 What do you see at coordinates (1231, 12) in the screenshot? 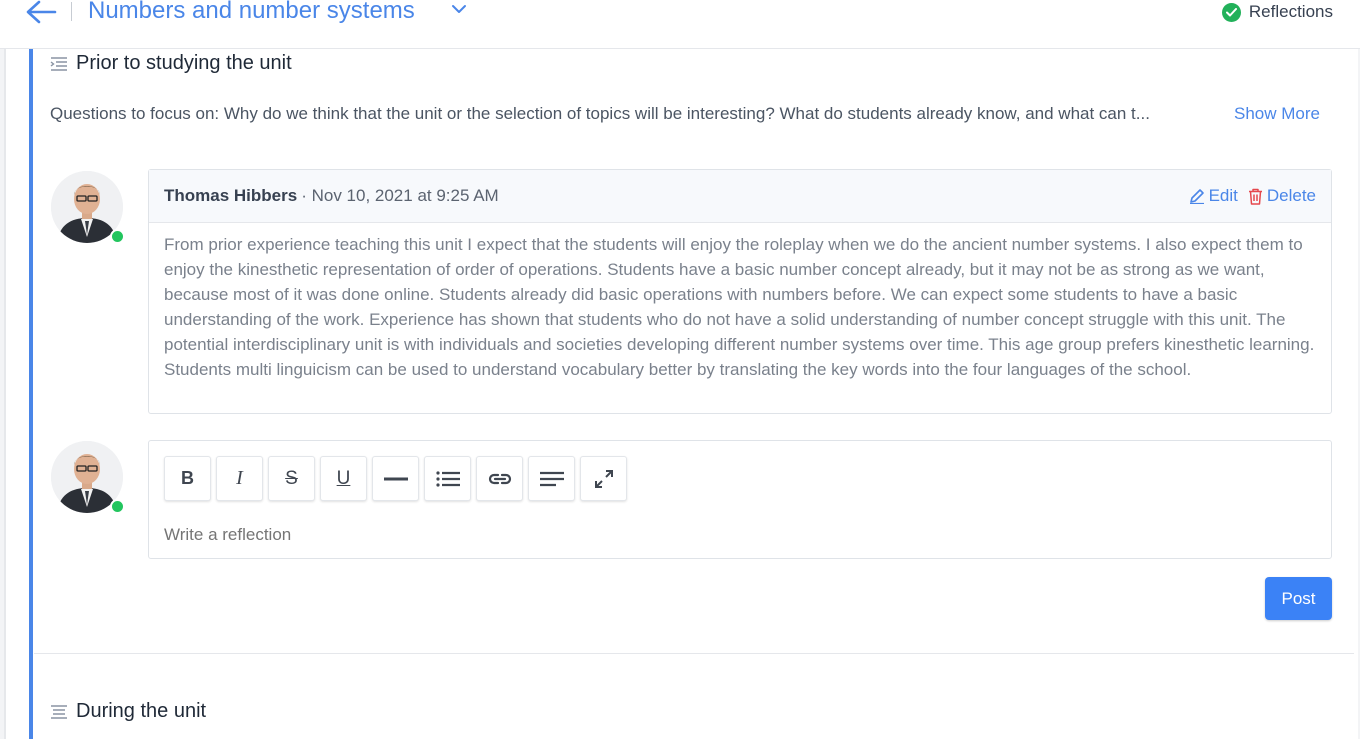
I see `check-circle-icon` at bounding box center [1231, 12].